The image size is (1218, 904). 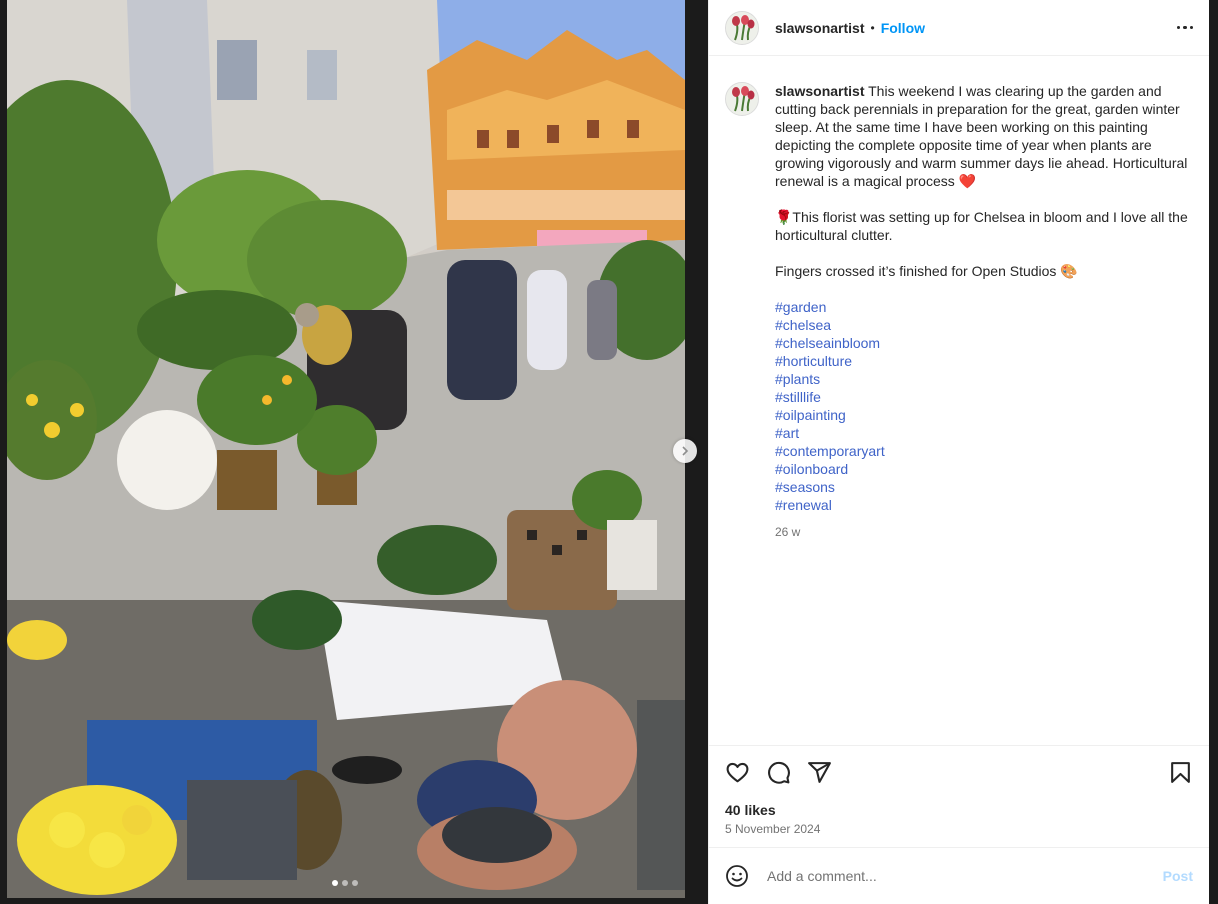 What do you see at coordinates (984, 469) in the screenshot?
I see `hashtag-link: #oilonboard` at bounding box center [984, 469].